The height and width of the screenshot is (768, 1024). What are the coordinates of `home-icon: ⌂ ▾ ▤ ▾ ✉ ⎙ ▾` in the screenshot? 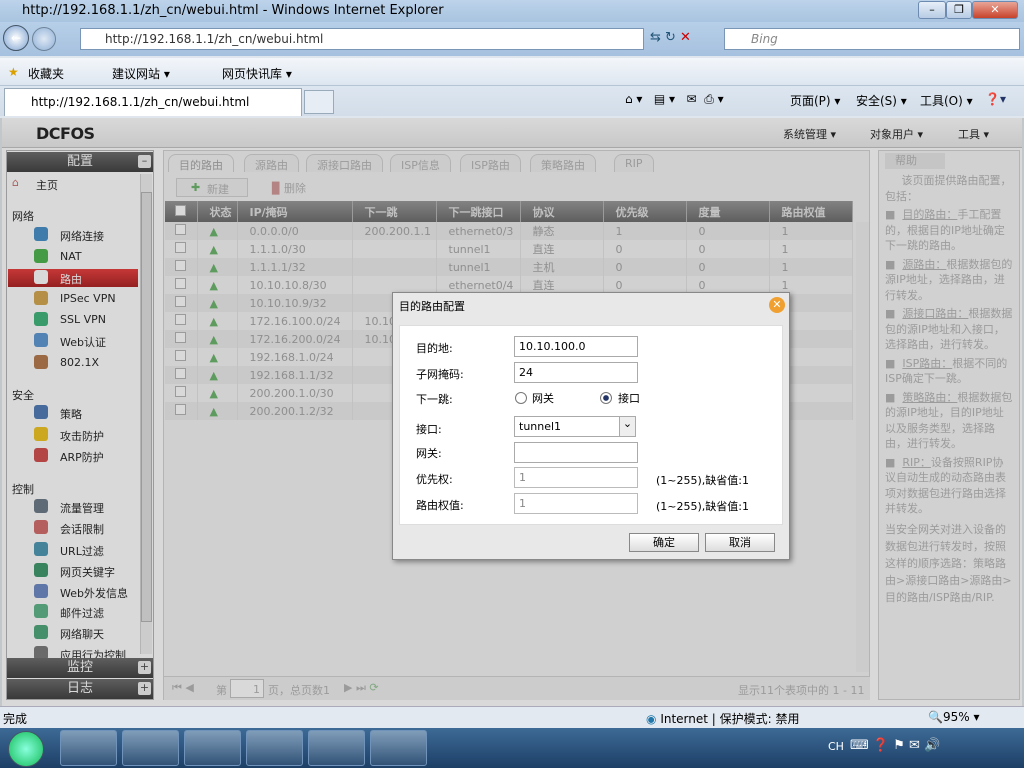 It's located at (674, 99).